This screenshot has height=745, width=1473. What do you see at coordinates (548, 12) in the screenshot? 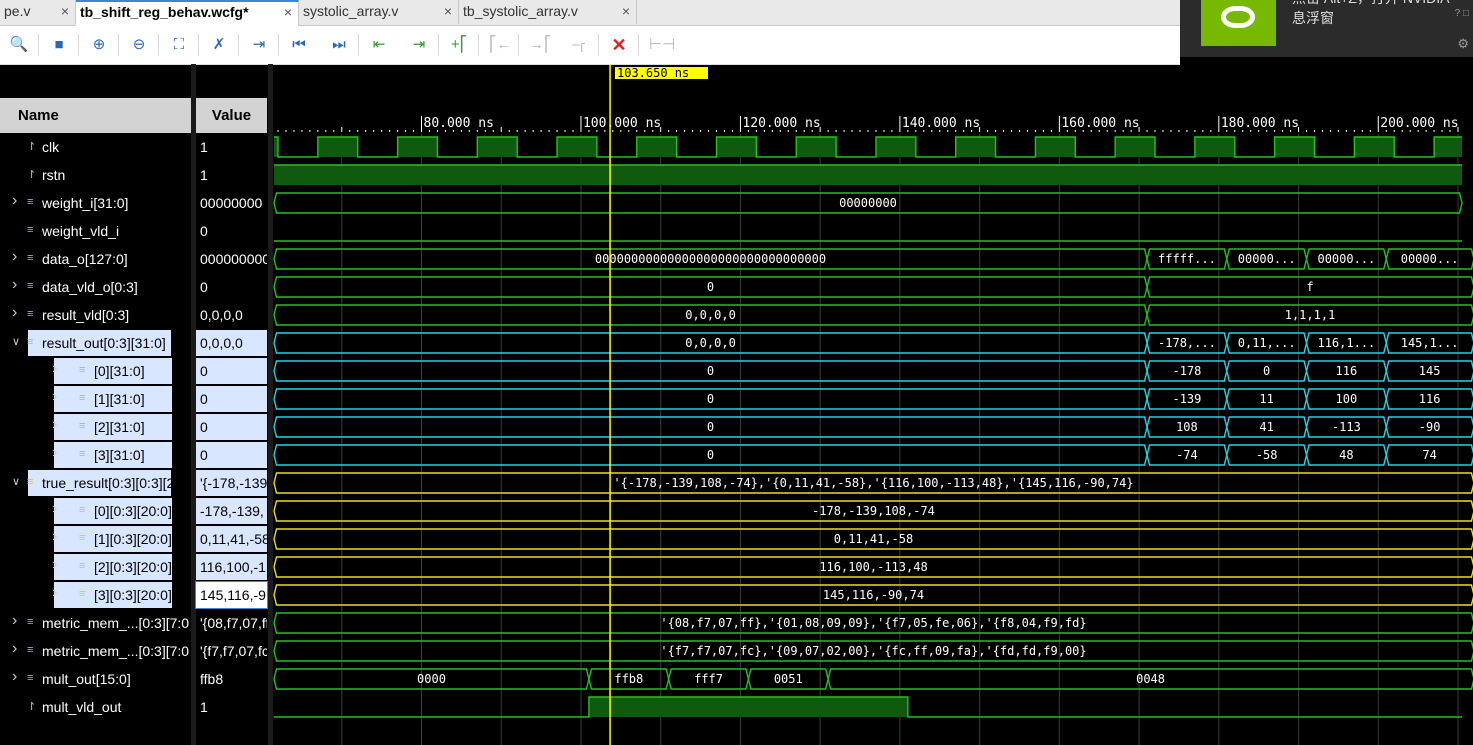
I see `tab-3: tb_systolic_array.v ×` at bounding box center [548, 12].